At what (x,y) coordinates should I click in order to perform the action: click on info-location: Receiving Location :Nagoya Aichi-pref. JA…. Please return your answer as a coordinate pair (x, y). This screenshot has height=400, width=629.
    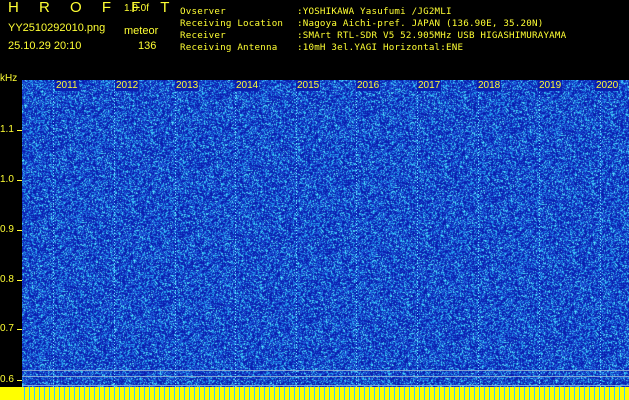
    Looking at the image, I should click on (361, 23).